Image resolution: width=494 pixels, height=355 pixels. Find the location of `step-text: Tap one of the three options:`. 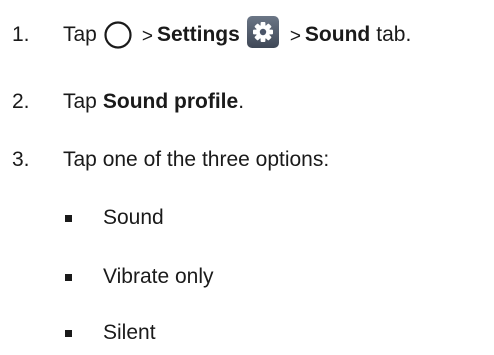

step-text: Tap one of the three options: is located at coordinates (196, 159).